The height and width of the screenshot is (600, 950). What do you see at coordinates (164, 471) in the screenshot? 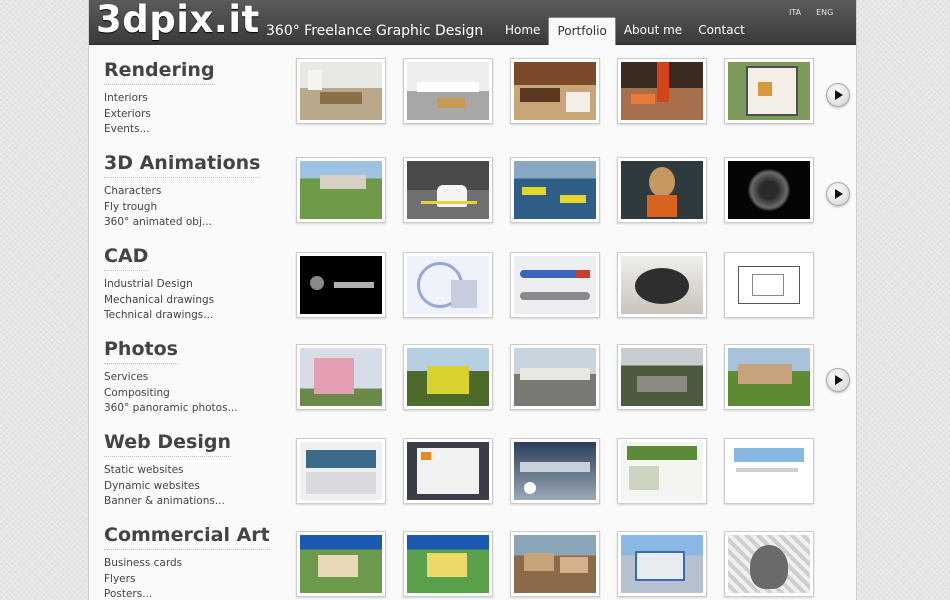
I see `section-link: Static websites` at bounding box center [164, 471].